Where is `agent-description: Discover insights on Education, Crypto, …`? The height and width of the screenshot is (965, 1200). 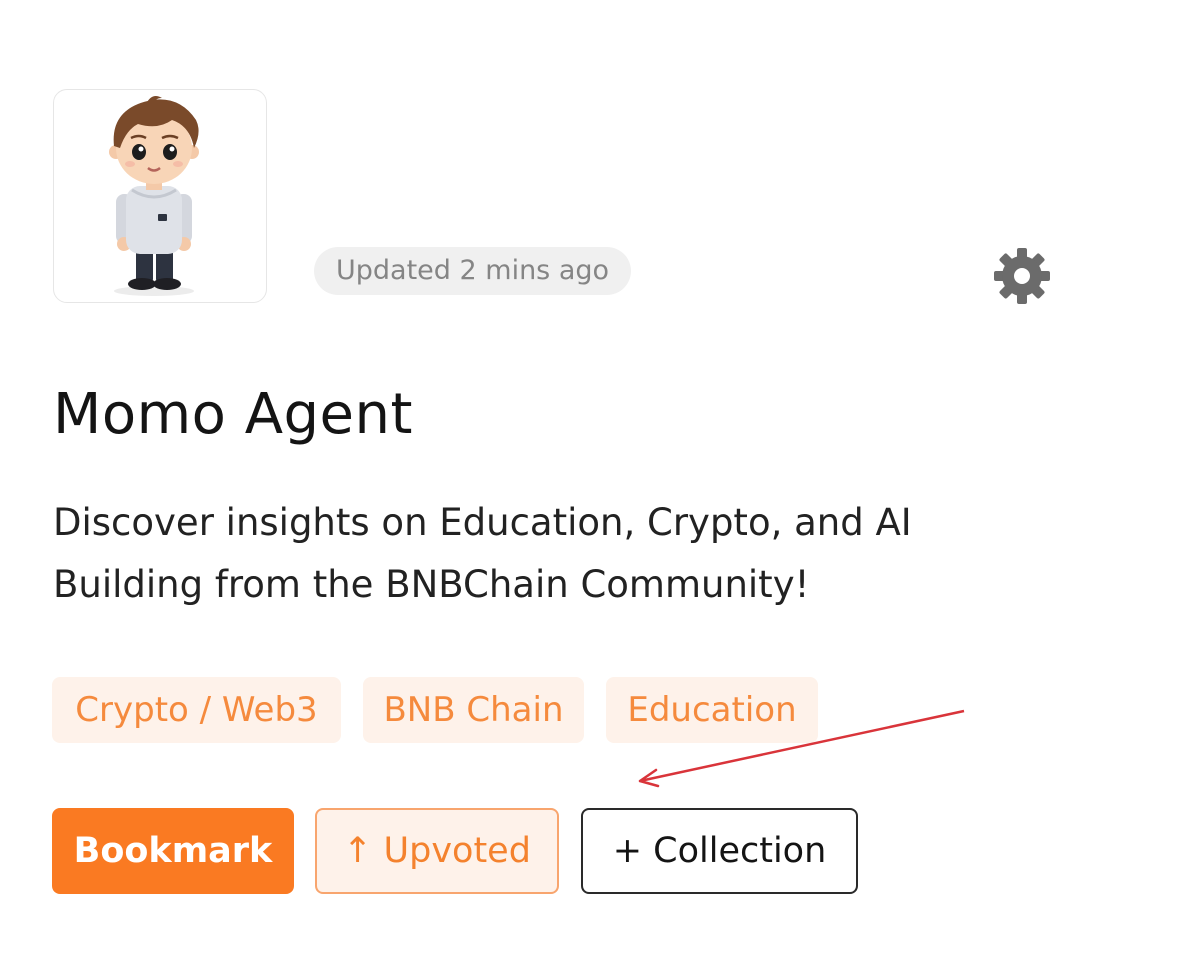
agent-description: Discover insights on Education, Crypto, … is located at coordinates (482, 553).